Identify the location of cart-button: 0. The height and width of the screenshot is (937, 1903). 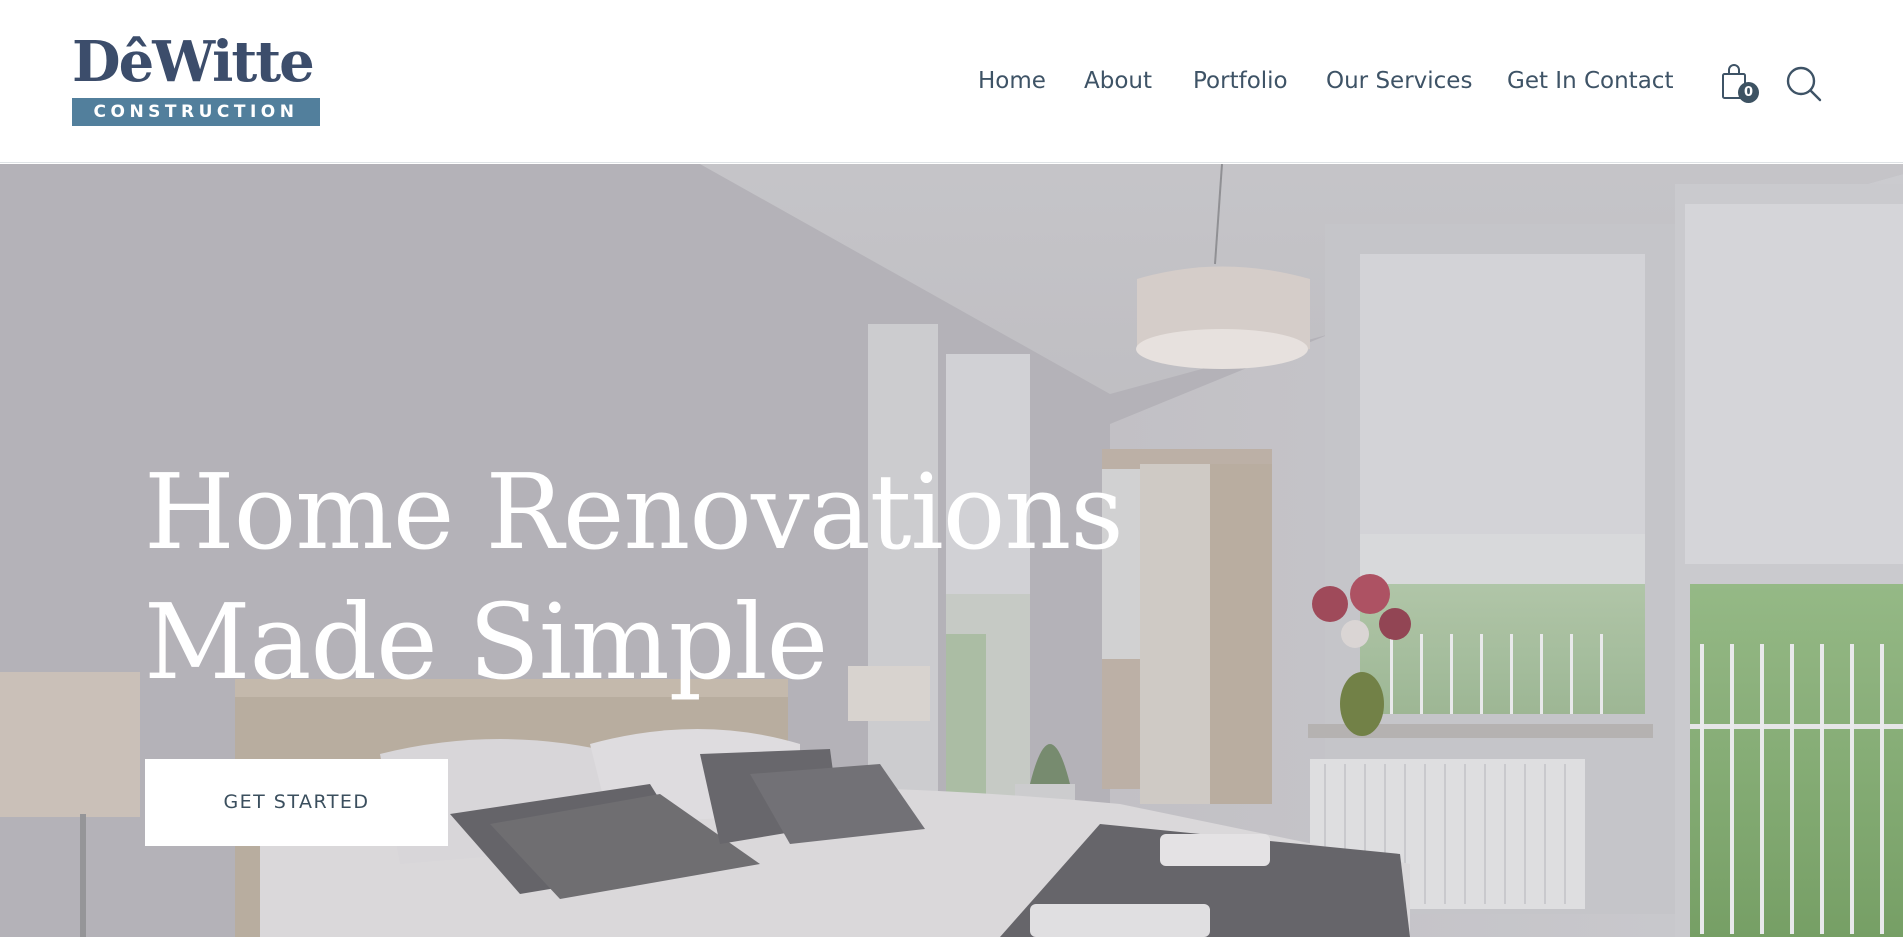
(1739, 85).